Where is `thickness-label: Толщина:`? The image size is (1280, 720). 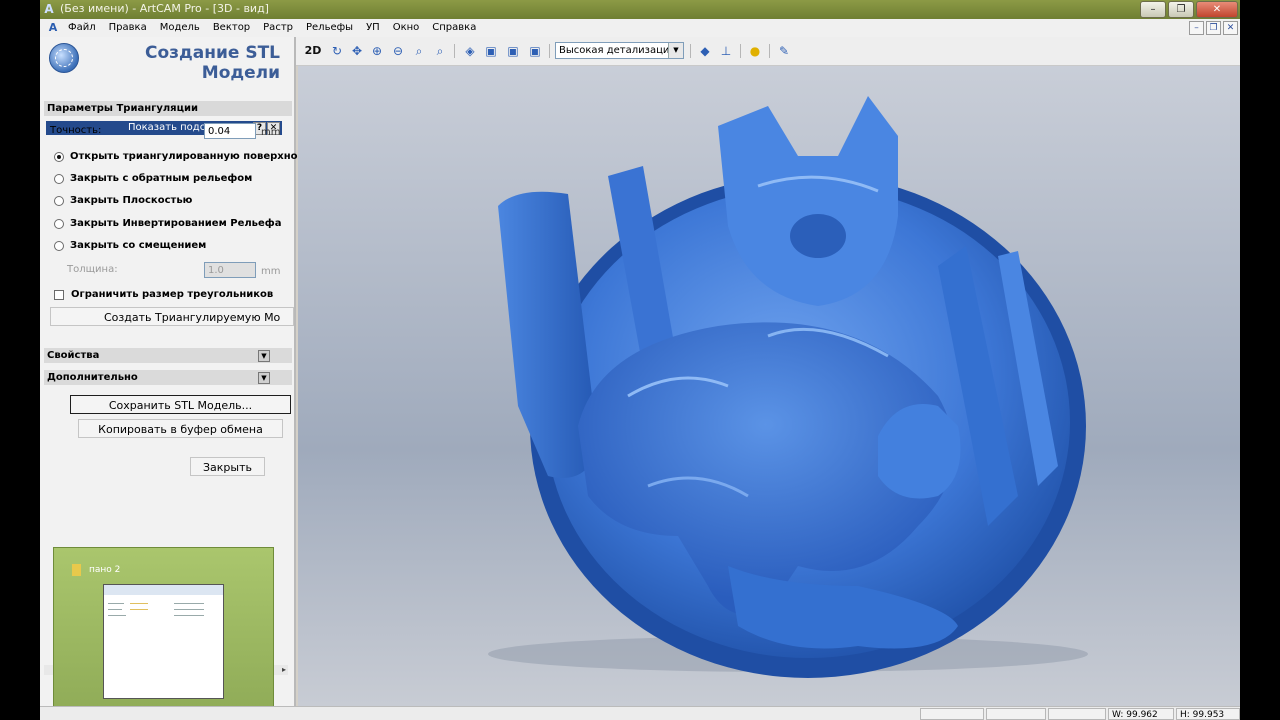
thickness-label: Толщина: is located at coordinates (92, 269).